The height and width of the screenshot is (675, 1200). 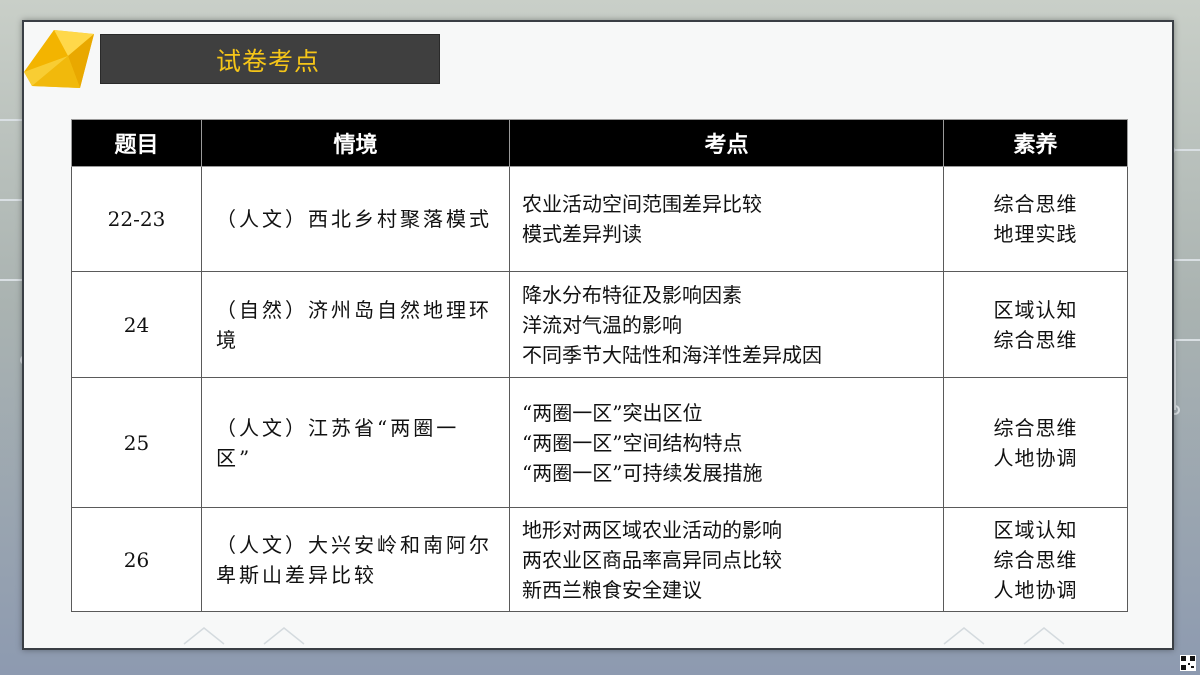 What do you see at coordinates (642, 472) in the screenshot?
I see `point-item: “两圈一区”可持续发展措施` at bounding box center [642, 472].